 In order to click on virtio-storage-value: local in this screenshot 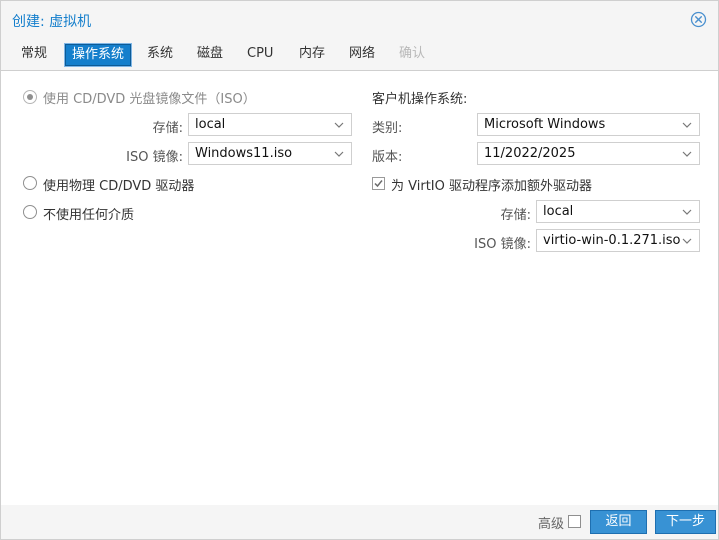, I will do `click(558, 211)`.